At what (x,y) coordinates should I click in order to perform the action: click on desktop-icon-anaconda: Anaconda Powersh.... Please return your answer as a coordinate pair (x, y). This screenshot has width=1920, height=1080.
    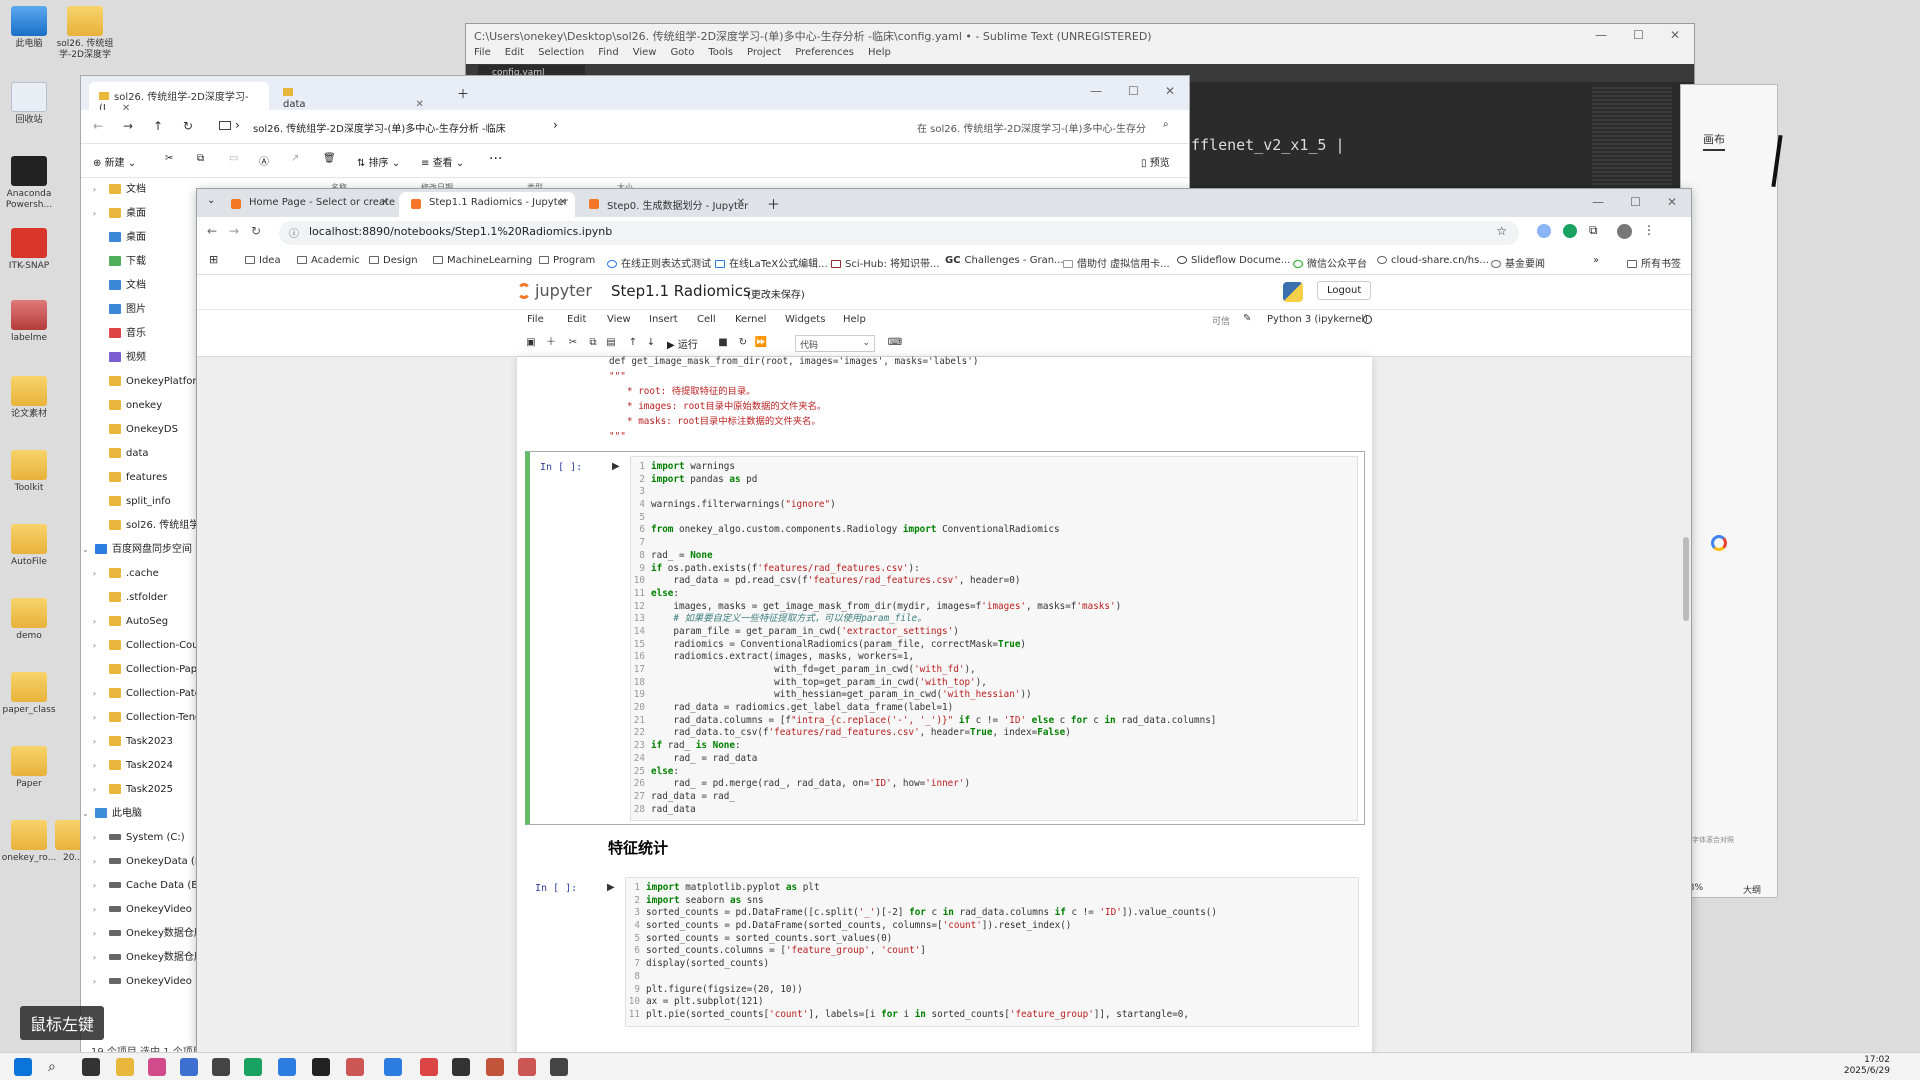
    Looking at the image, I should click on (32, 183).